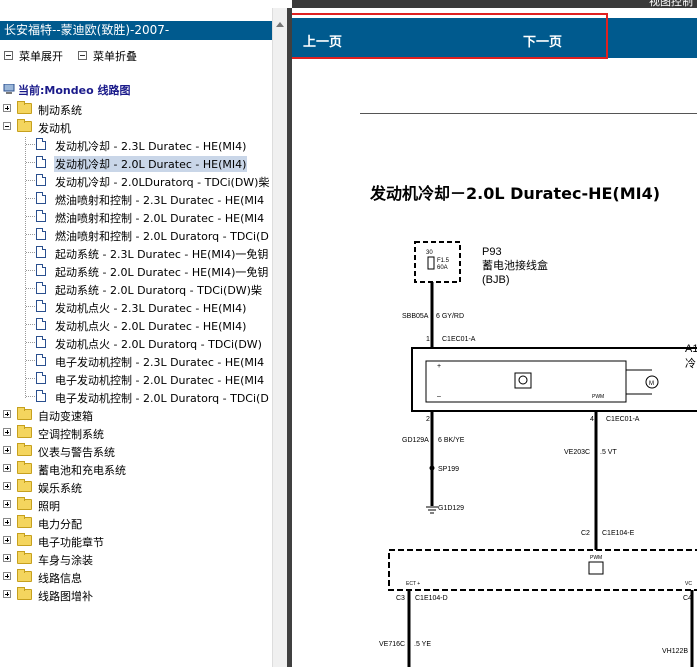 The height and width of the screenshot is (667, 697). Describe the element at coordinates (515, 265) in the screenshot. I see `p93-desc: 蓄电池接线盒` at that location.